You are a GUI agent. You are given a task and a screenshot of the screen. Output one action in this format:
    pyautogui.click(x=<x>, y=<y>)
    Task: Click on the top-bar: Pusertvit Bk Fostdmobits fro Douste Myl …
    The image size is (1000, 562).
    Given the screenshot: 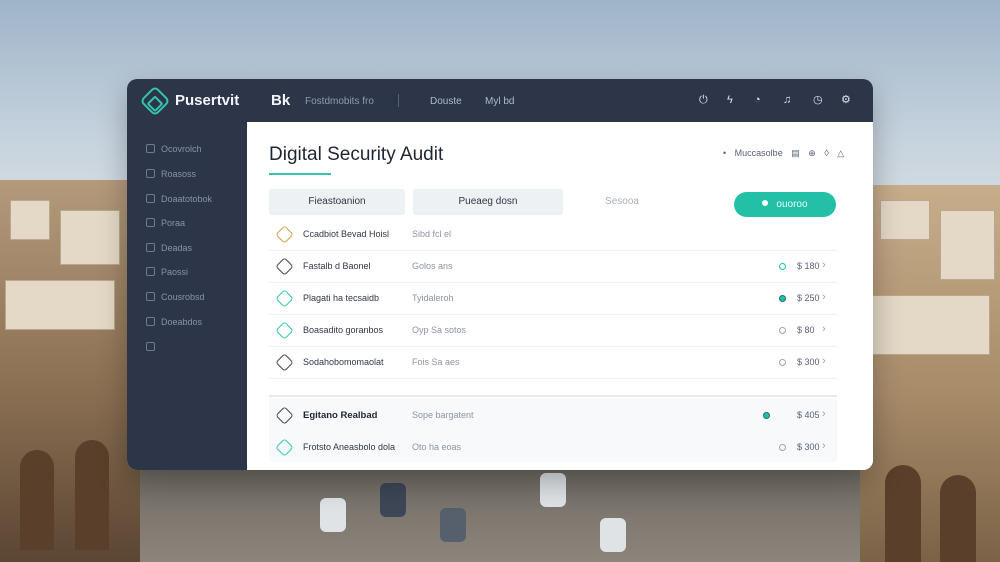 What is the action you would take?
    pyautogui.click(x=500, y=100)
    